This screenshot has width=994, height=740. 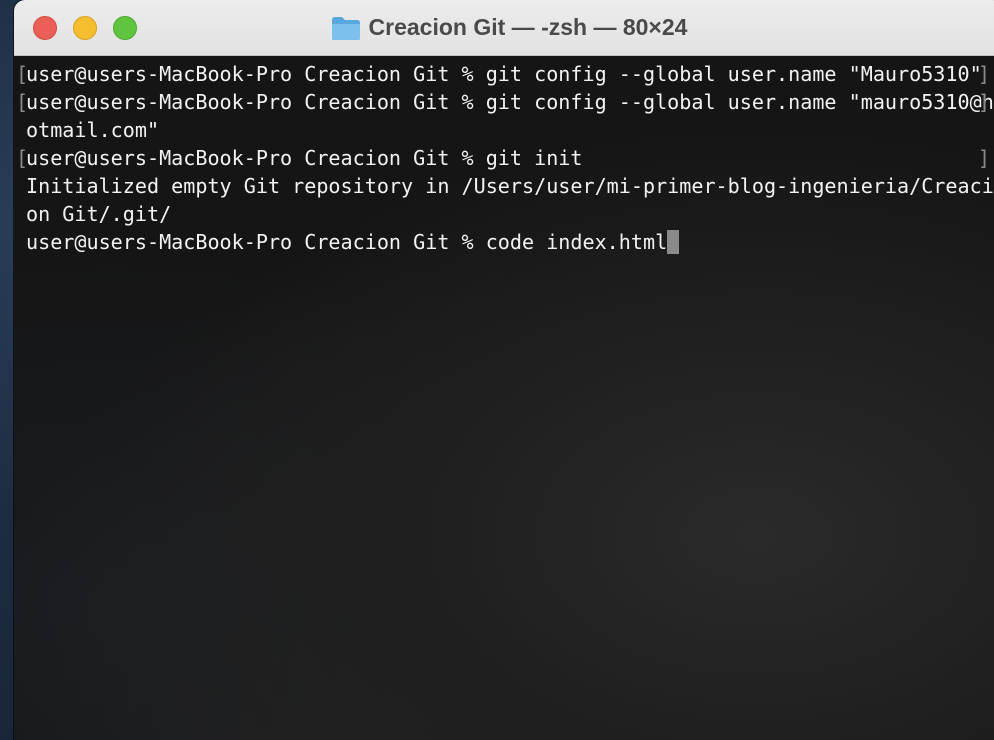 What do you see at coordinates (346, 28) in the screenshot?
I see `folder-icon` at bounding box center [346, 28].